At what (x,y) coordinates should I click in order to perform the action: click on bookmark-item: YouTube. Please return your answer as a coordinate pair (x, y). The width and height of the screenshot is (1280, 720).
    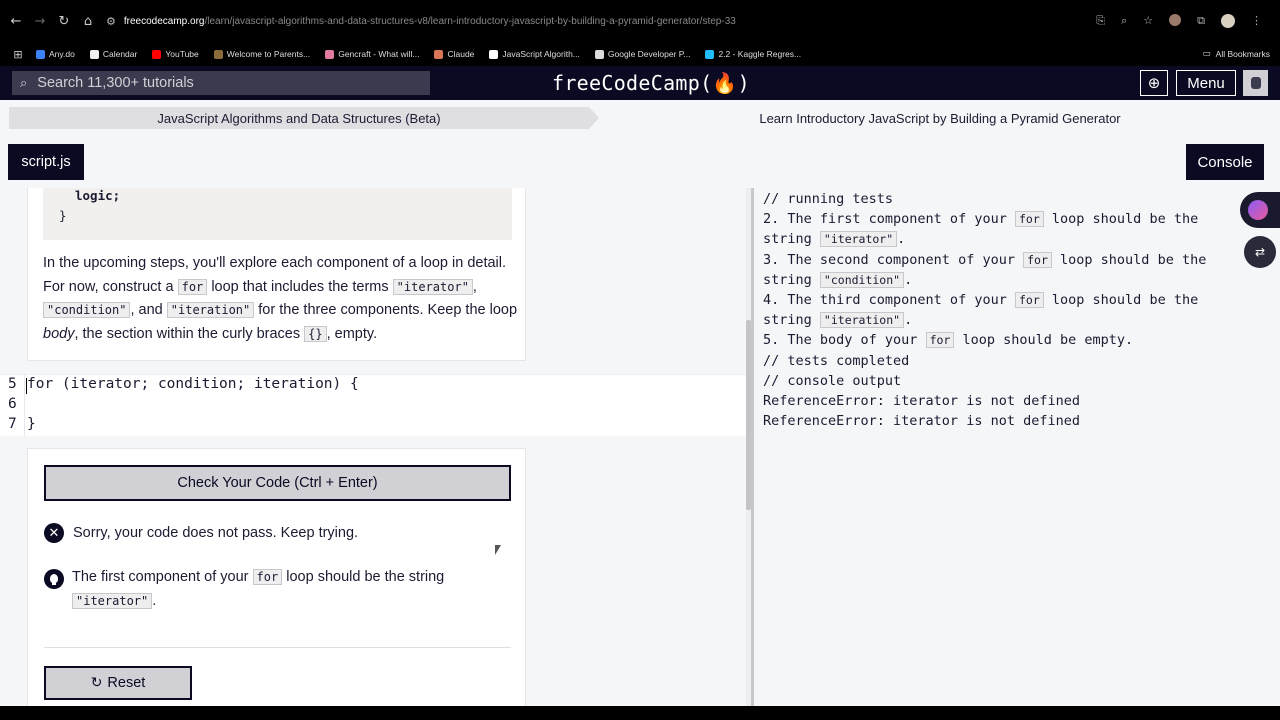
    Looking at the image, I should click on (175, 54).